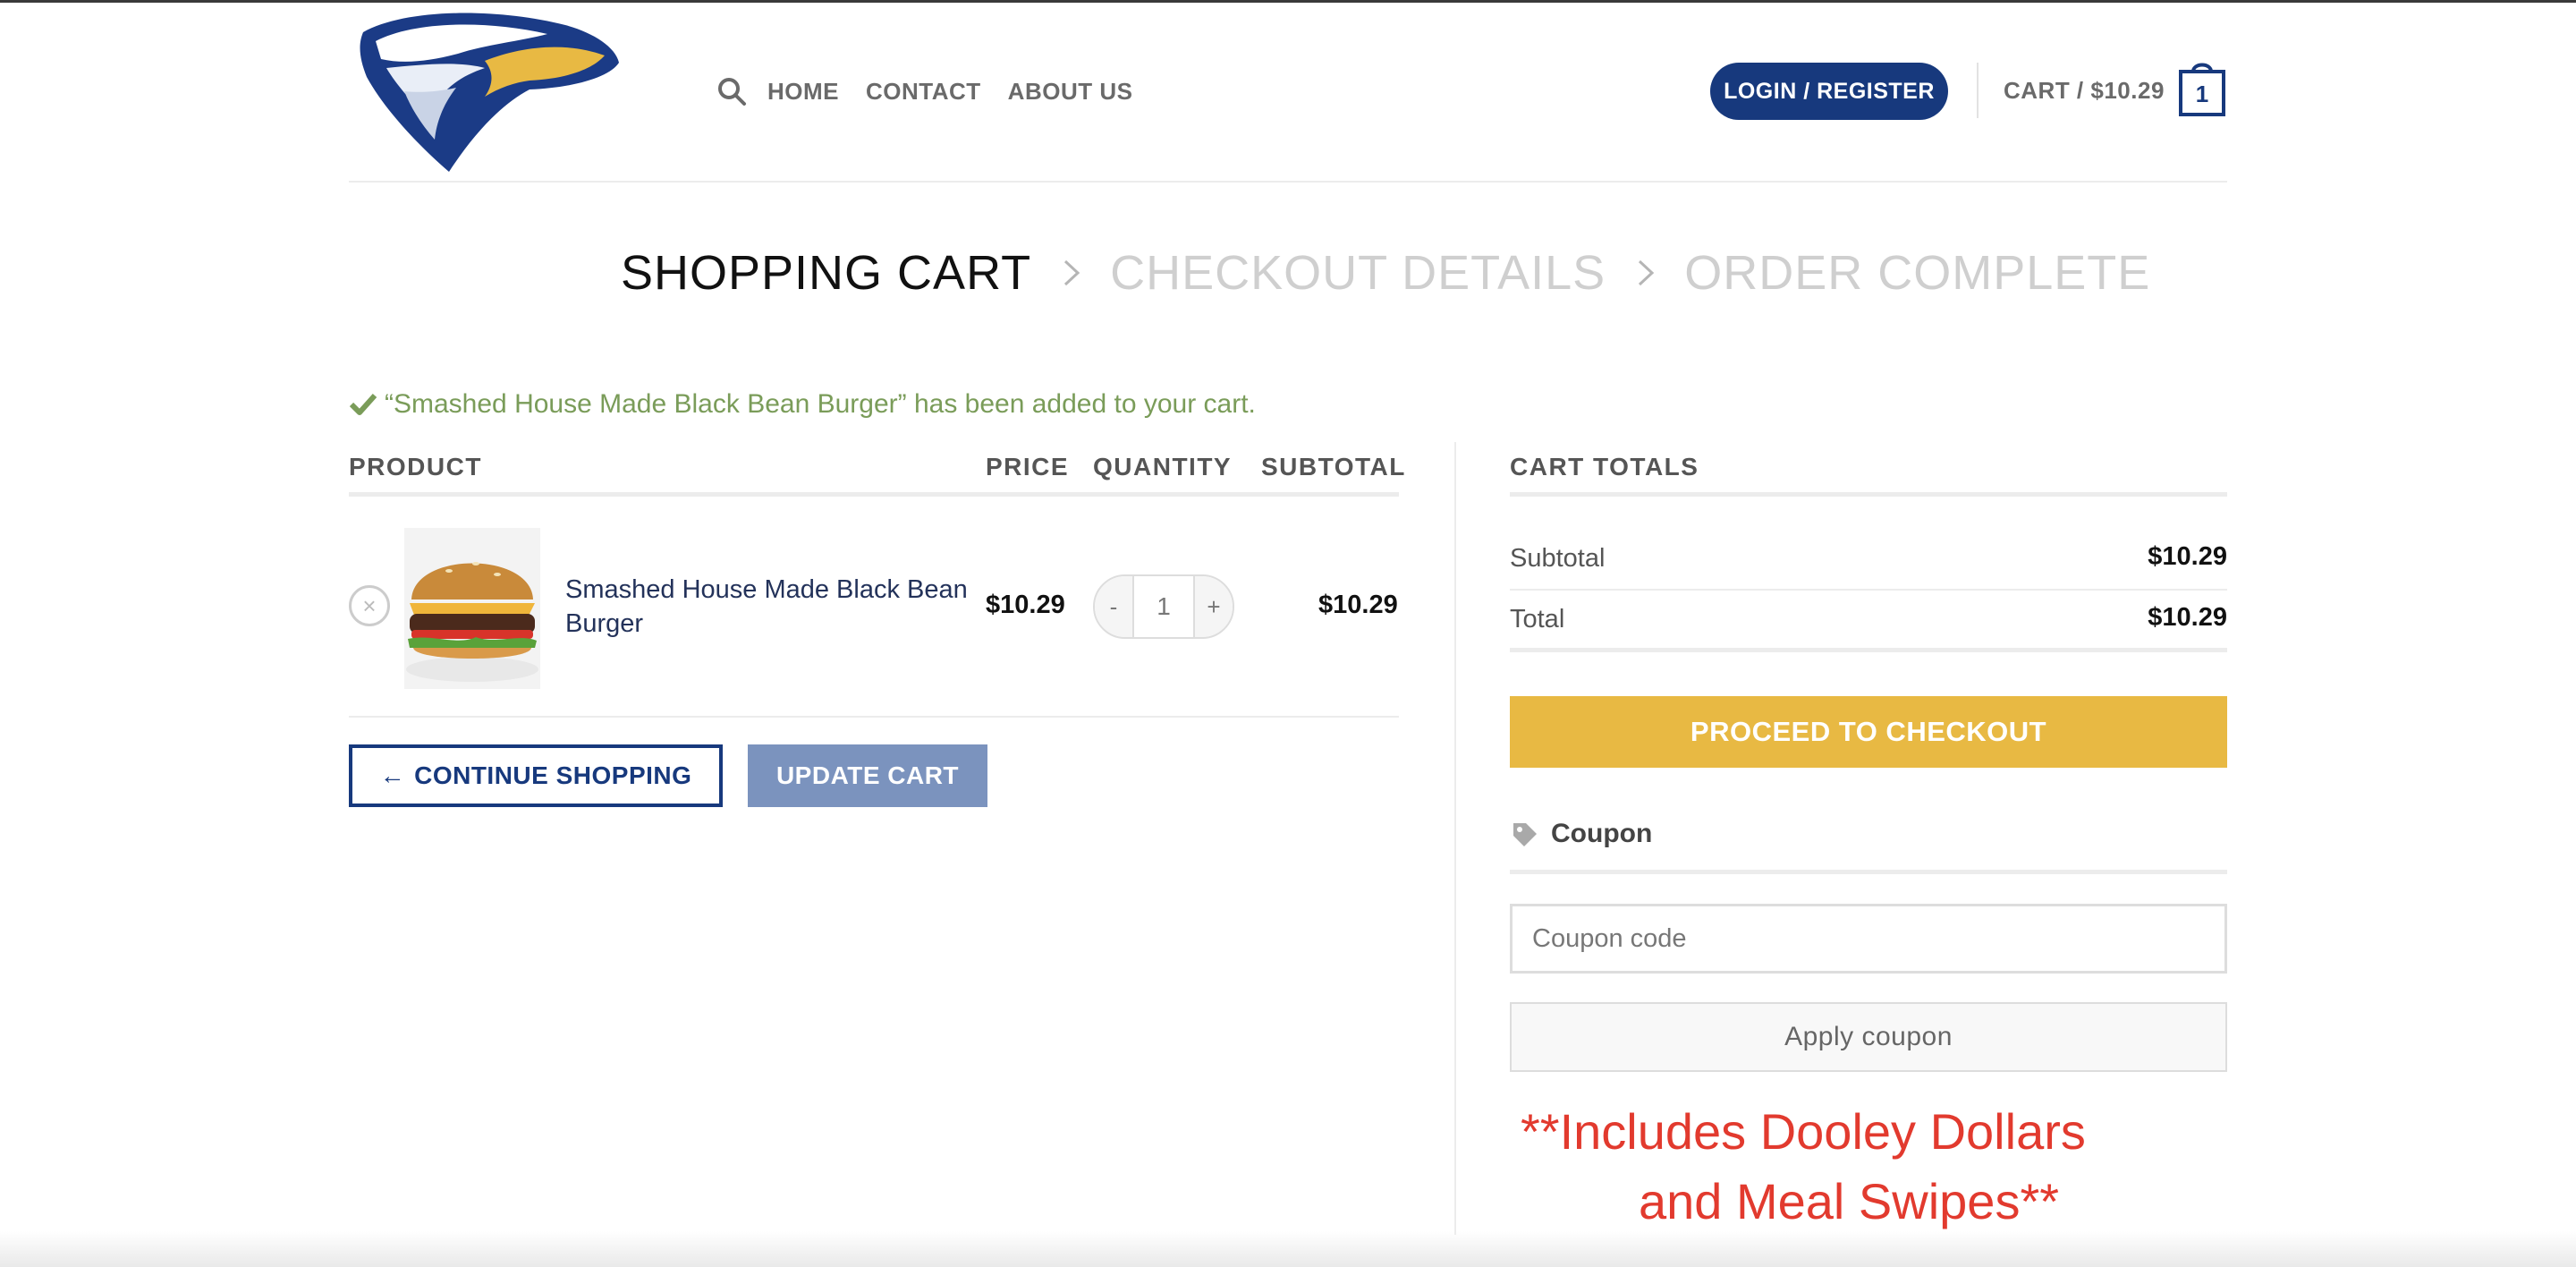 This screenshot has height=1267, width=2576. I want to click on totals-row-divider, so click(1868, 590).